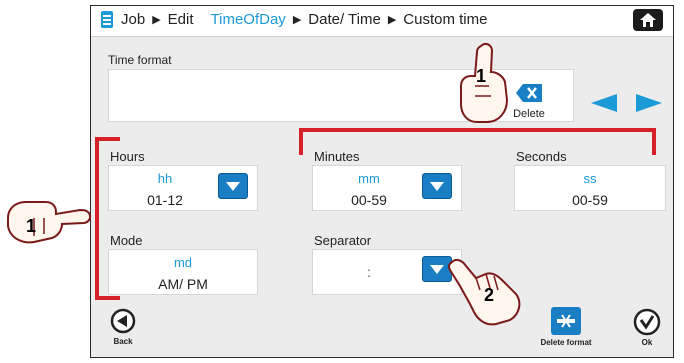 Image resolution: width=684 pixels, height=363 pixels. I want to click on mode-code: md, so click(183, 262).